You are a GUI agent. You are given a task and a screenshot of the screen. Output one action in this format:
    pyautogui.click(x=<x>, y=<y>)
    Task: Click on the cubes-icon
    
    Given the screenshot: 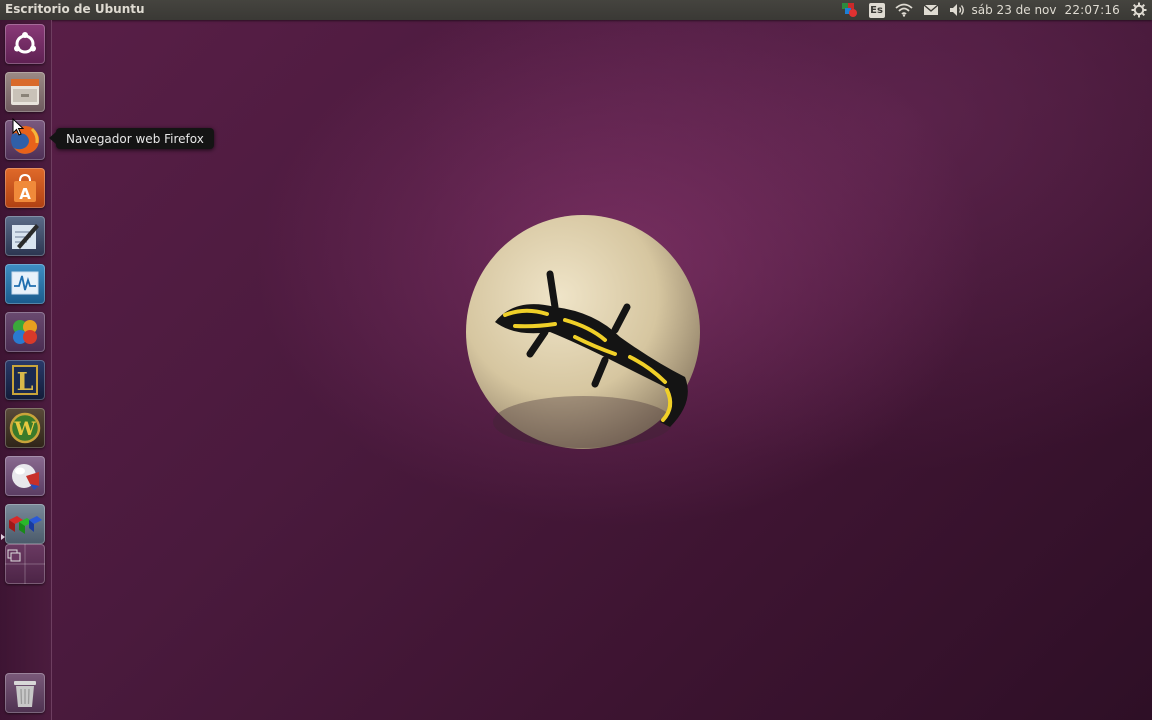 What is the action you would take?
    pyautogui.click(x=25, y=525)
    